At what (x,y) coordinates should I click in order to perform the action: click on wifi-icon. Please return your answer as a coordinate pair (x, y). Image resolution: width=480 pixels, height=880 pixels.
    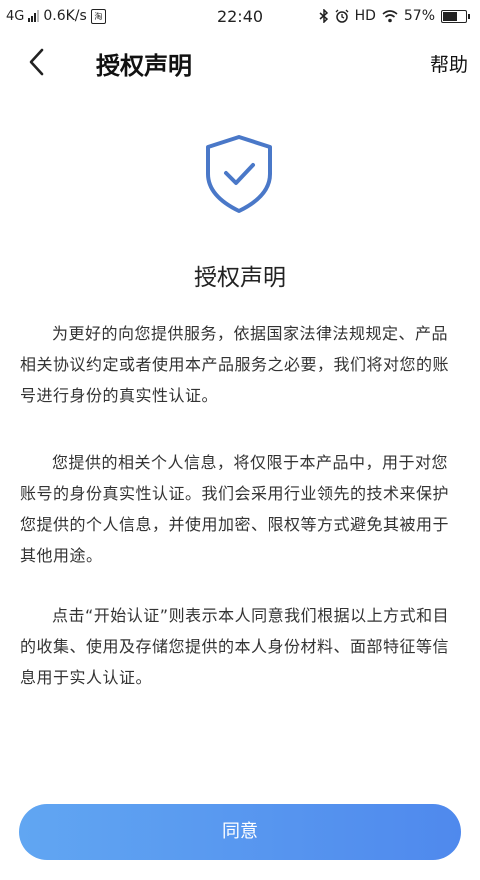
    Looking at the image, I should click on (390, 15).